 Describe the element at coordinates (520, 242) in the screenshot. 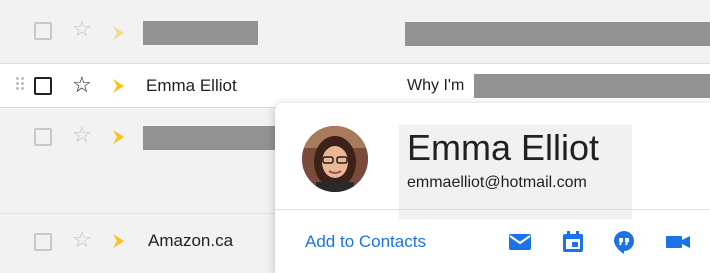

I see `mail-icon` at that location.